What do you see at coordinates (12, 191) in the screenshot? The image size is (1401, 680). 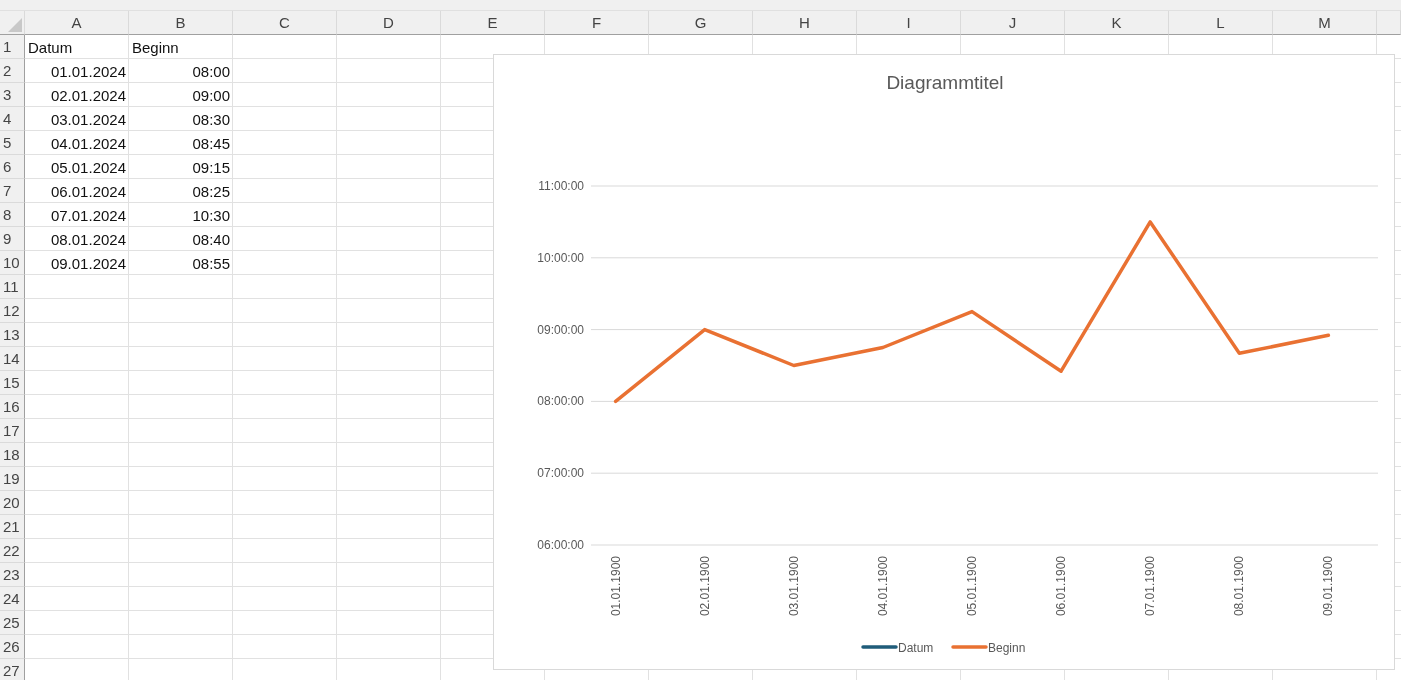 I see `row-header: 7` at bounding box center [12, 191].